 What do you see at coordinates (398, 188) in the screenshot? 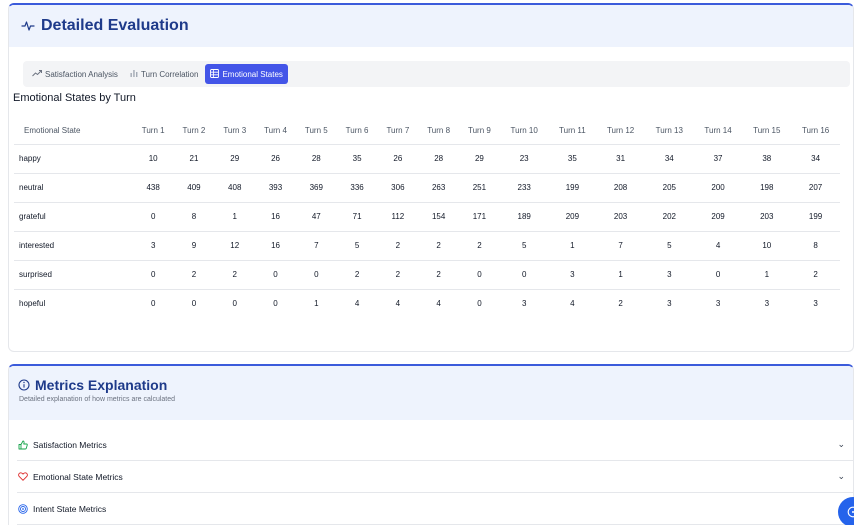
I see `table-cell: 306` at bounding box center [398, 188].